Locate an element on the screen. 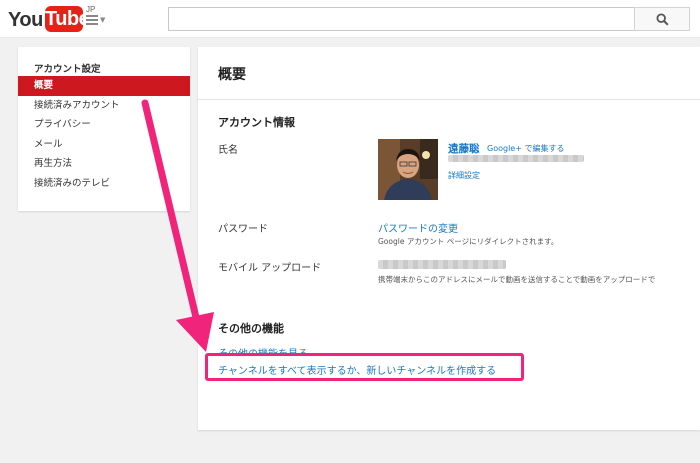 The image size is (700, 463). display-name-link: 遠藤聡 is located at coordinates (464, 148).